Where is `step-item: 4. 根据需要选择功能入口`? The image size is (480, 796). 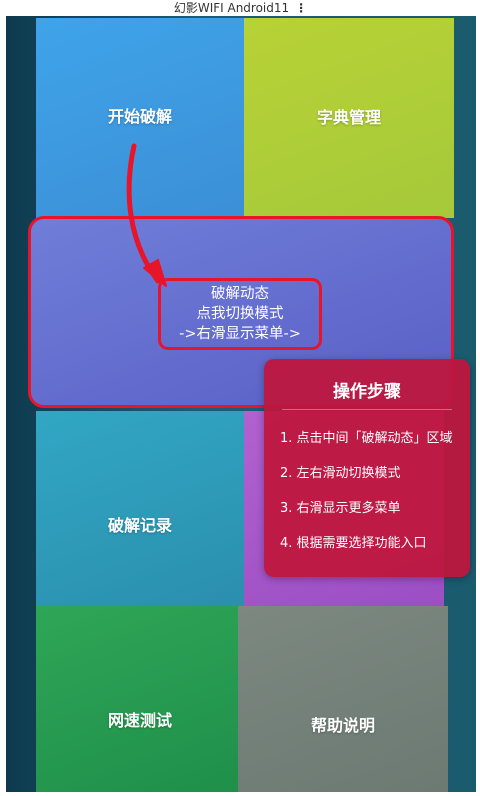 step-item: 4. 根据需要选择功能入口 is located at coordinates (353, 543).